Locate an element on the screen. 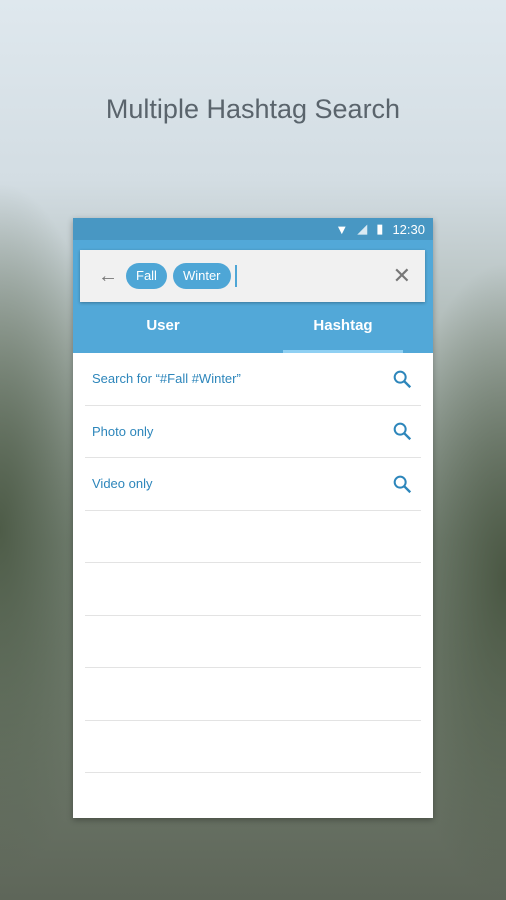 This screenshot has height=900, width=506. tab-user: User is located at coordinates (163, 327).